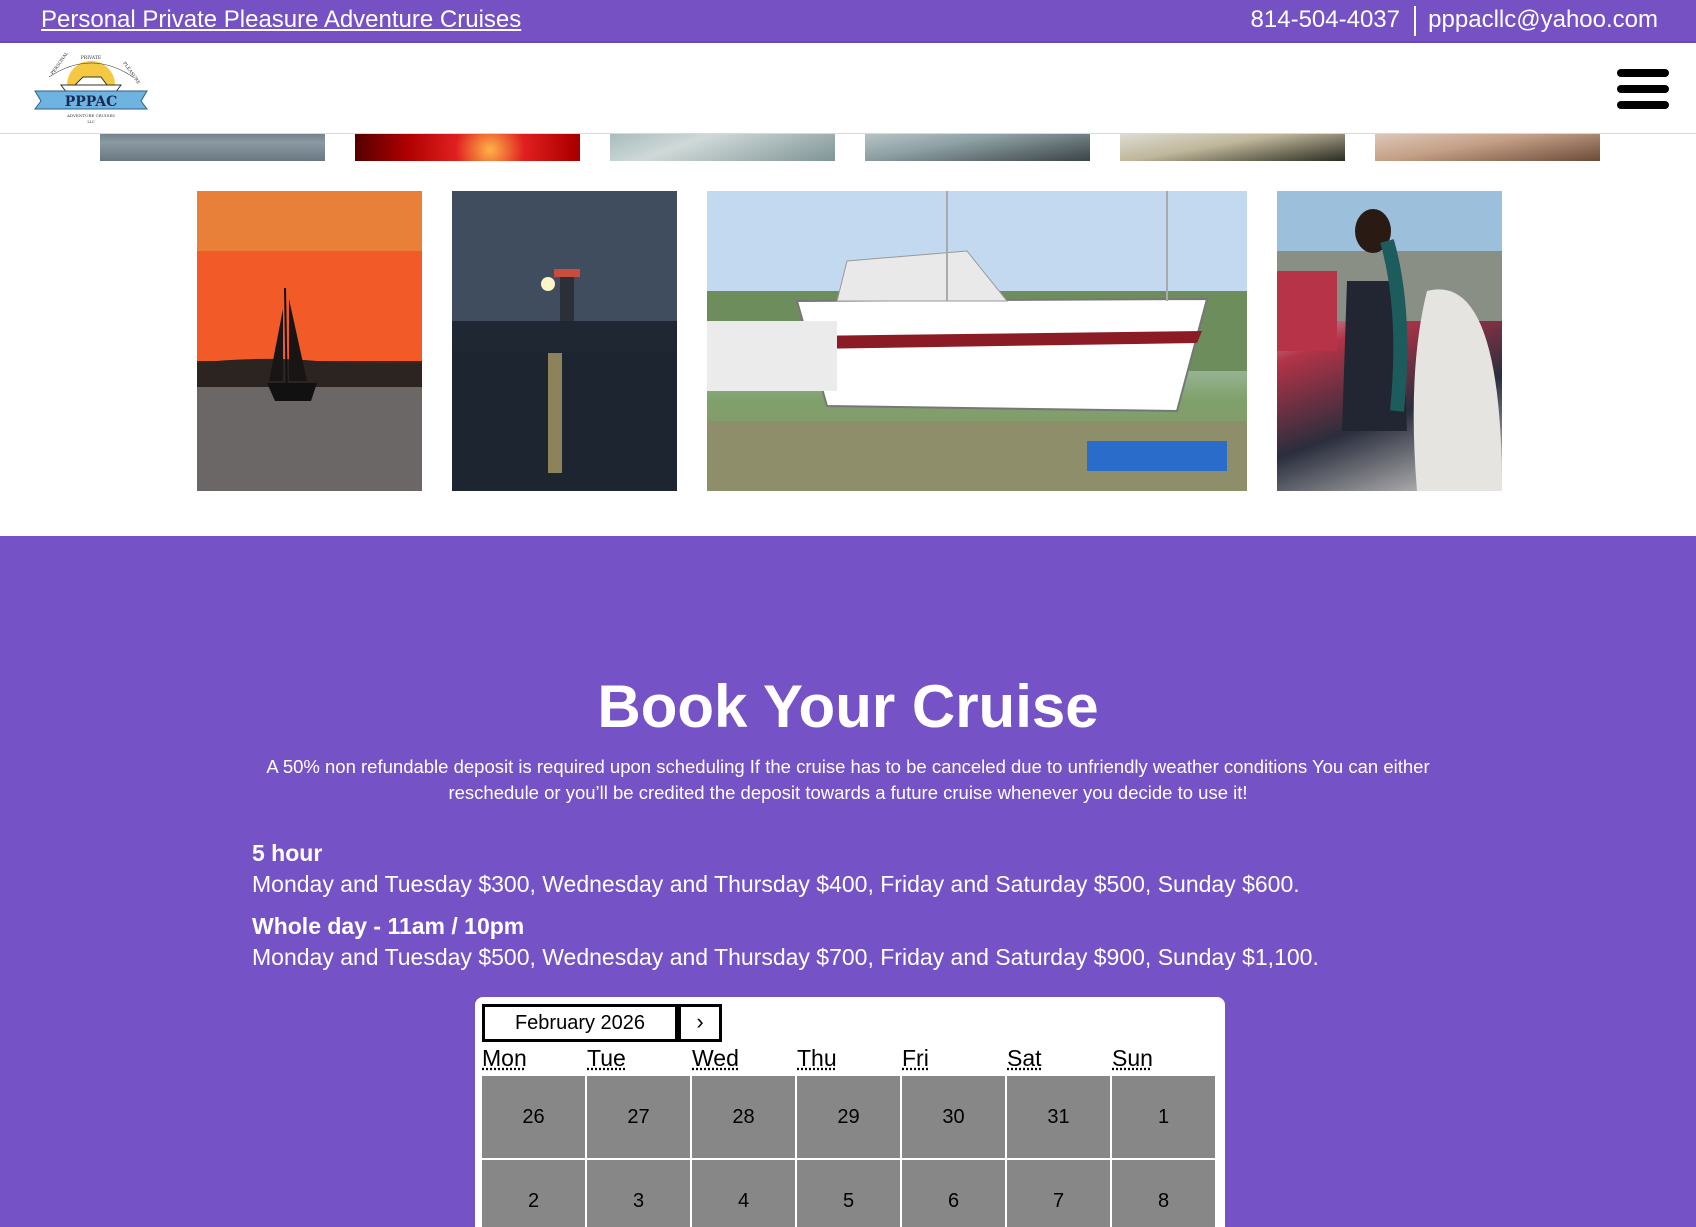 Image resolution: width=1696 pixels, height=1227 pixels. What do you see at coordinates (1058, 1117) in the screenshot?
I see `calendar-day: 31` at bounding box center [1058, 1117].